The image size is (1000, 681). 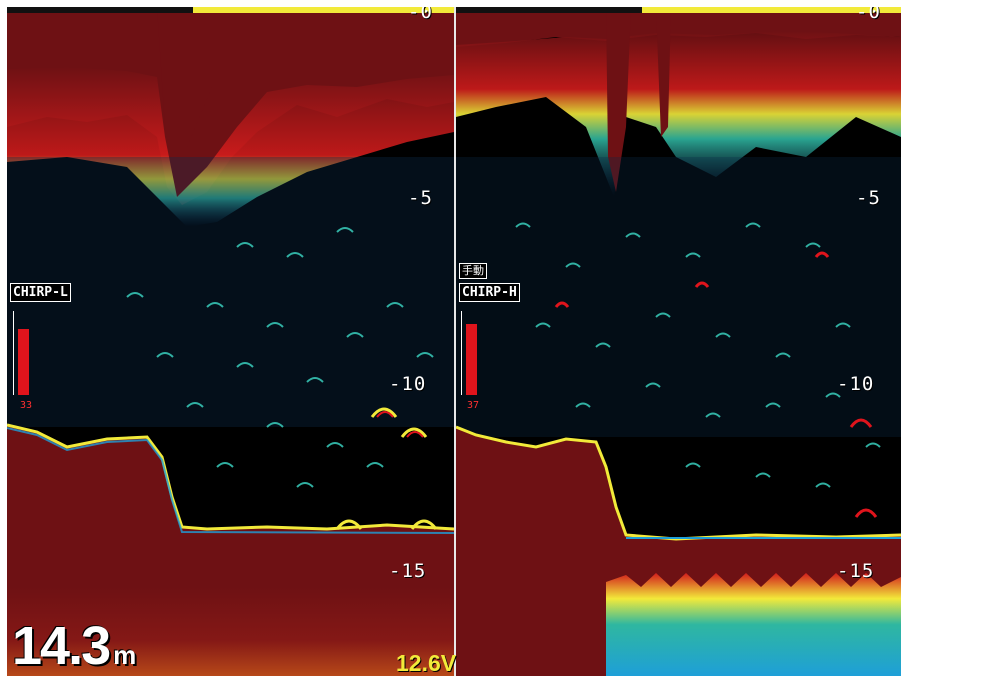 I want to click on right-depth-mark-5: -5, so click(x=868, y=198).